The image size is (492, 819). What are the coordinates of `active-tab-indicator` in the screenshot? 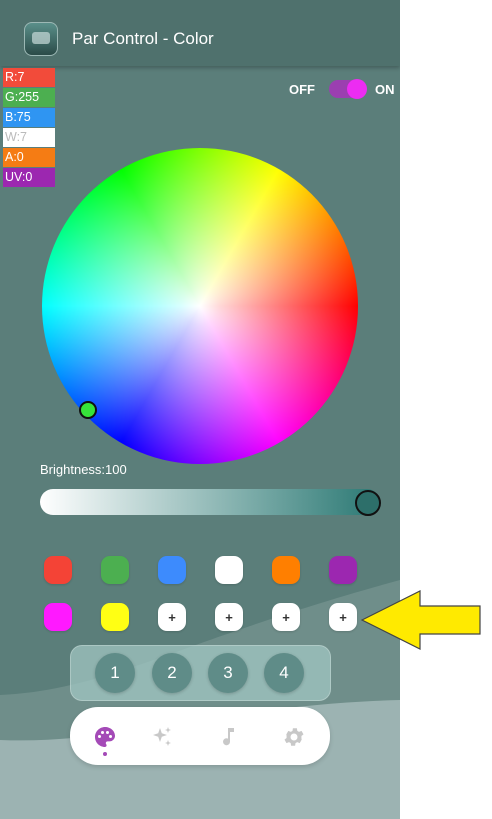 It's located at (105, 754).